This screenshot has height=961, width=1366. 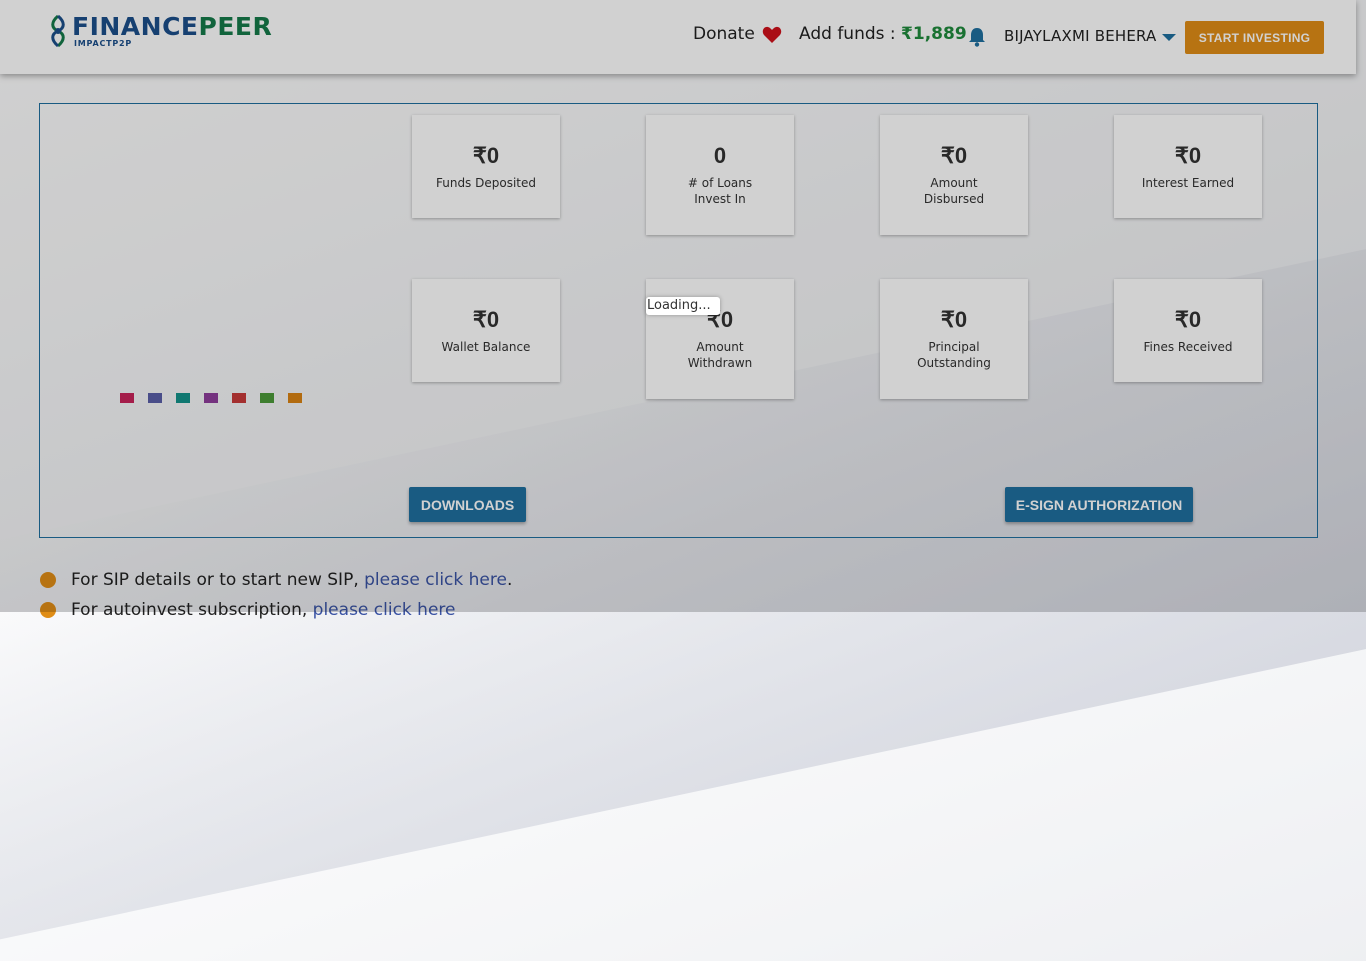 What do you see at coordinates (847, 34) in the screenshot?
I see `add-funds-label: Add funds :` at bounding box center [847, 34].